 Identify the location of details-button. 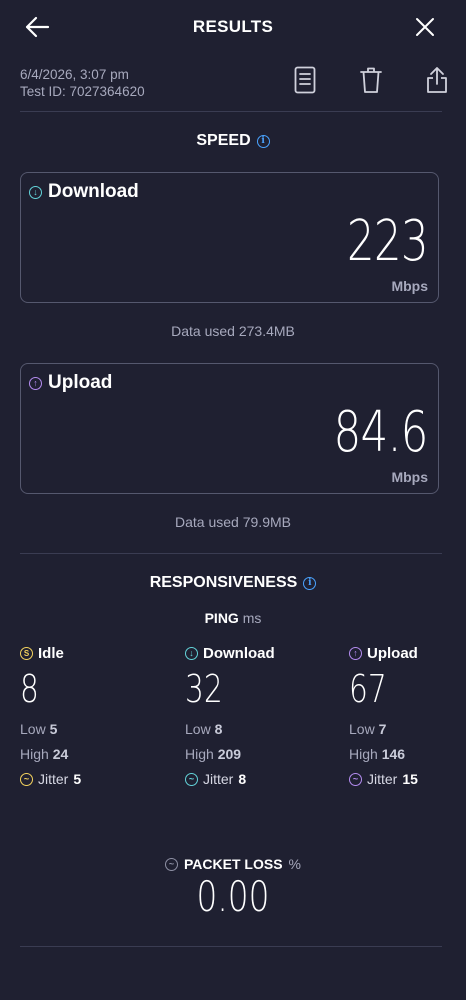
(305, 80).